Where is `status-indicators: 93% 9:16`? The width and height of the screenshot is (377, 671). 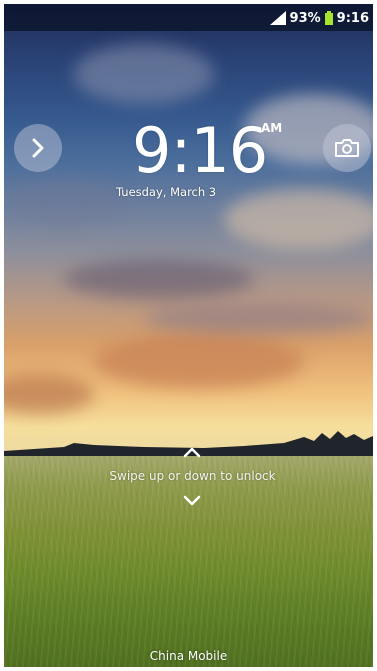 status-indicators: 93% 9:16 is located at coordinates (319, 18).